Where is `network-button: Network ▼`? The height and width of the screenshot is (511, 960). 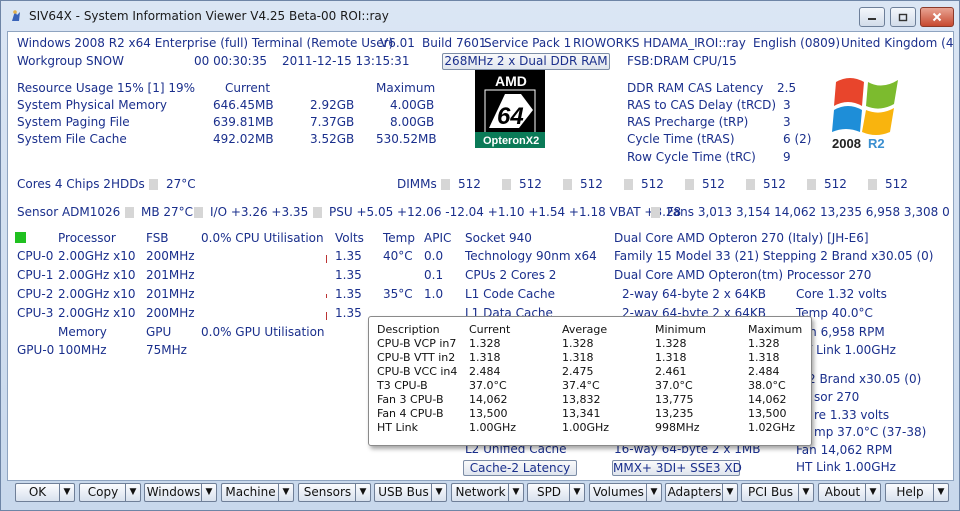
network-button: Network ▼ is located at coordinates (487, 492).